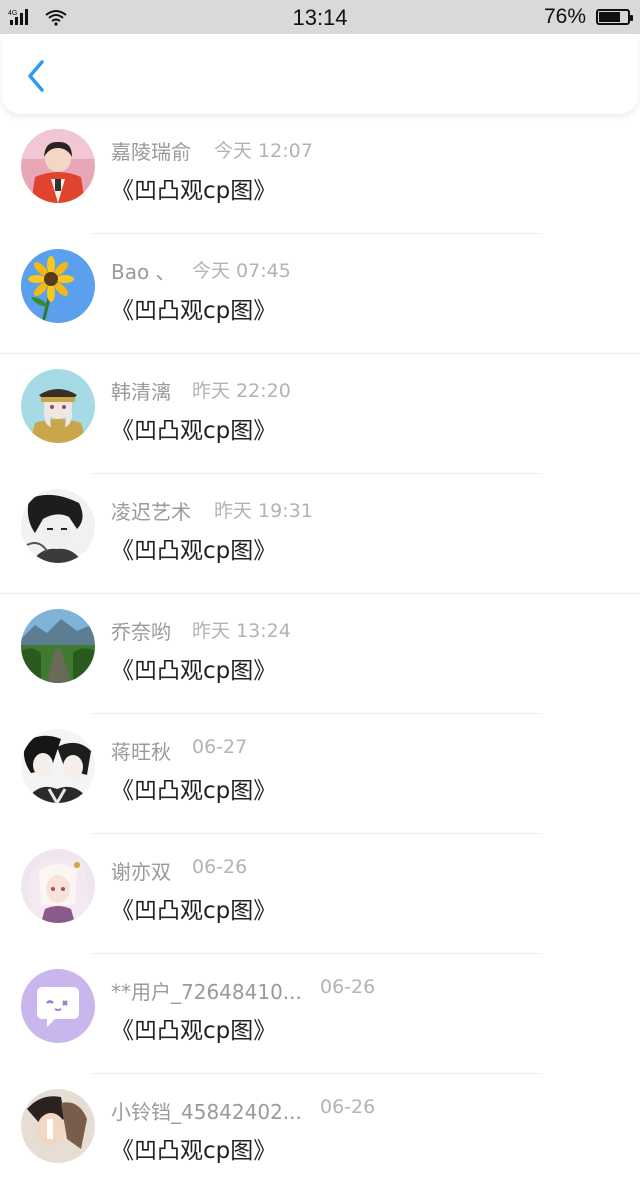 The height and width of the screenshot is (1194, 640). Describe the element at coordinates (141, 630) in the screenshot. I see `username: 乔奈哟` at that location.